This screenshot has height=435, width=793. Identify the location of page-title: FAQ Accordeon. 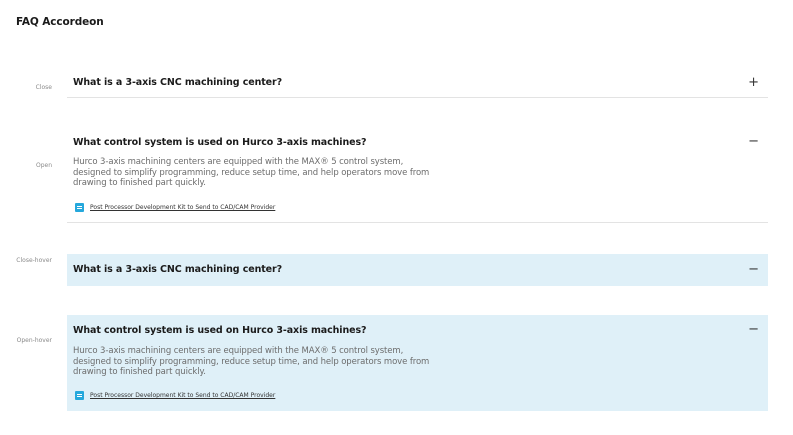
(60, 22).